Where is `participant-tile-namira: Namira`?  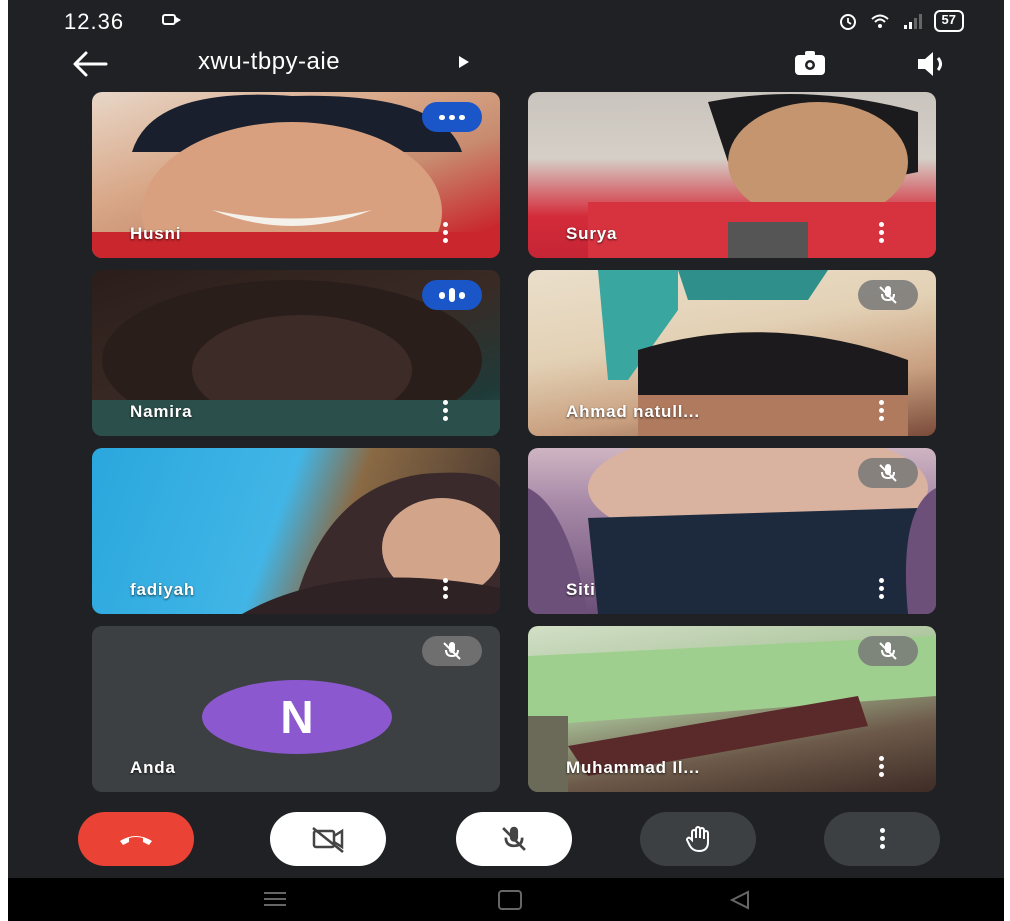 participant-tile-namira: Namira is located at coordinates (296, 353).